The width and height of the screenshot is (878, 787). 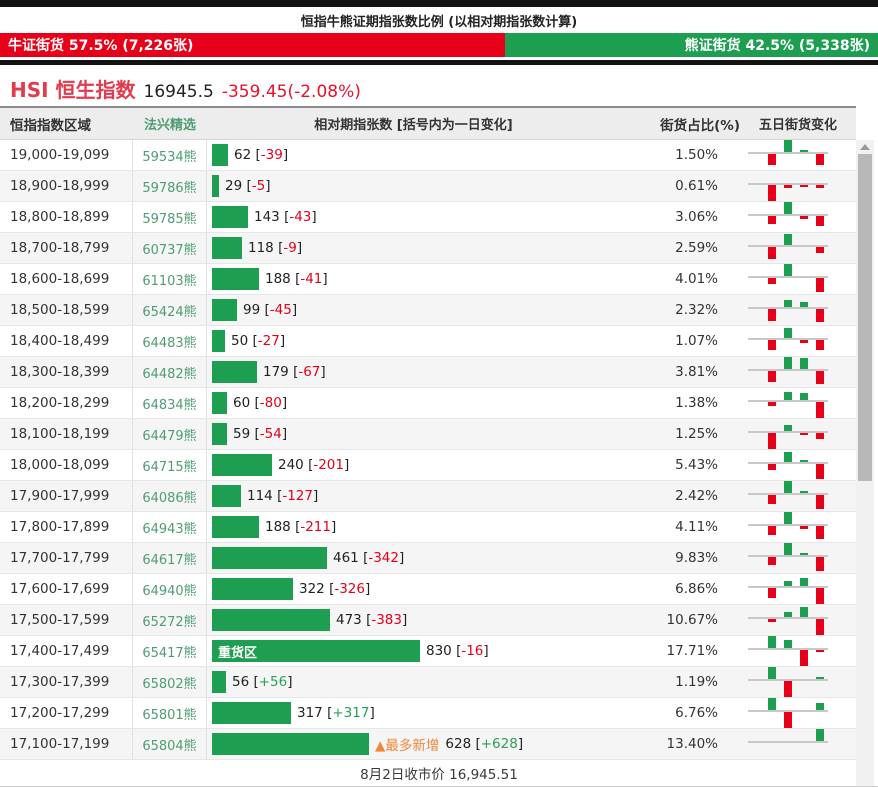 I want to click on street-ratio-pct: 3.81%, so click(x=696, y=372).